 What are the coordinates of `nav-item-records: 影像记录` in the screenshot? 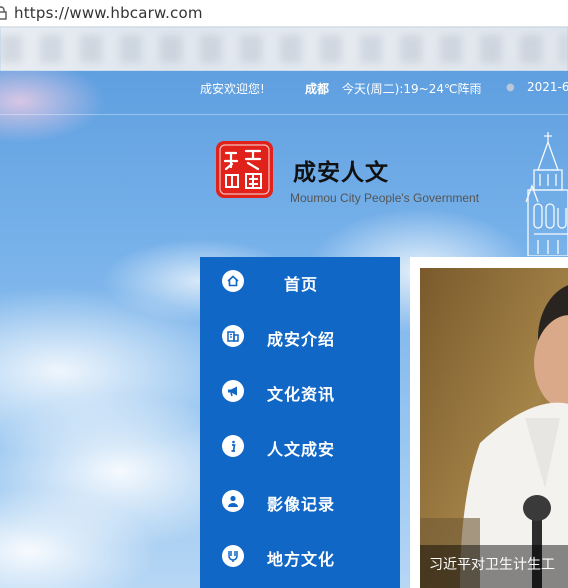 It's located at (300, 504).